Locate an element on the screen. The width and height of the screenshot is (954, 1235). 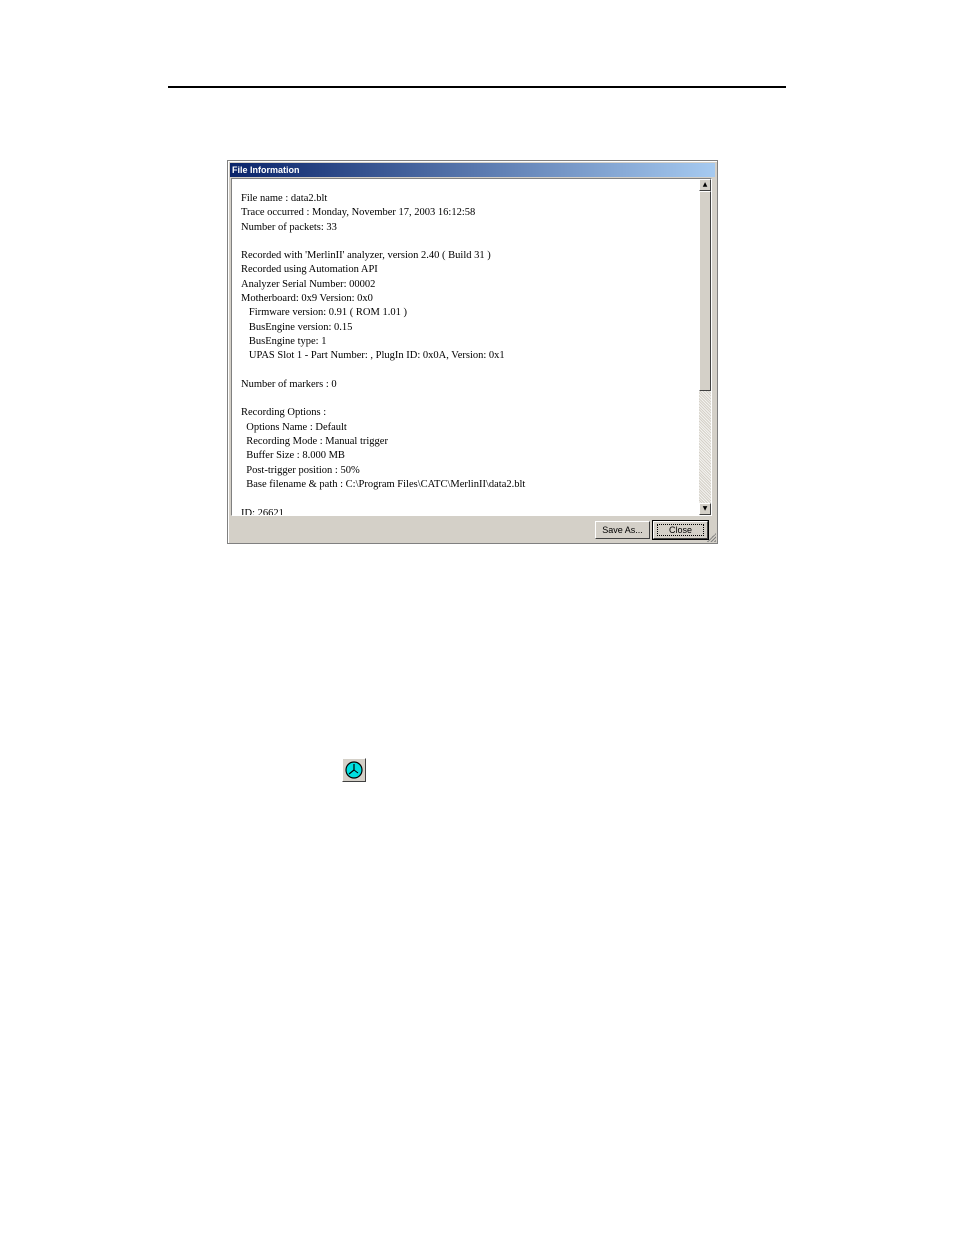
scroll-down-arrow-icon: ▼ is located at coordinates (705, 509).